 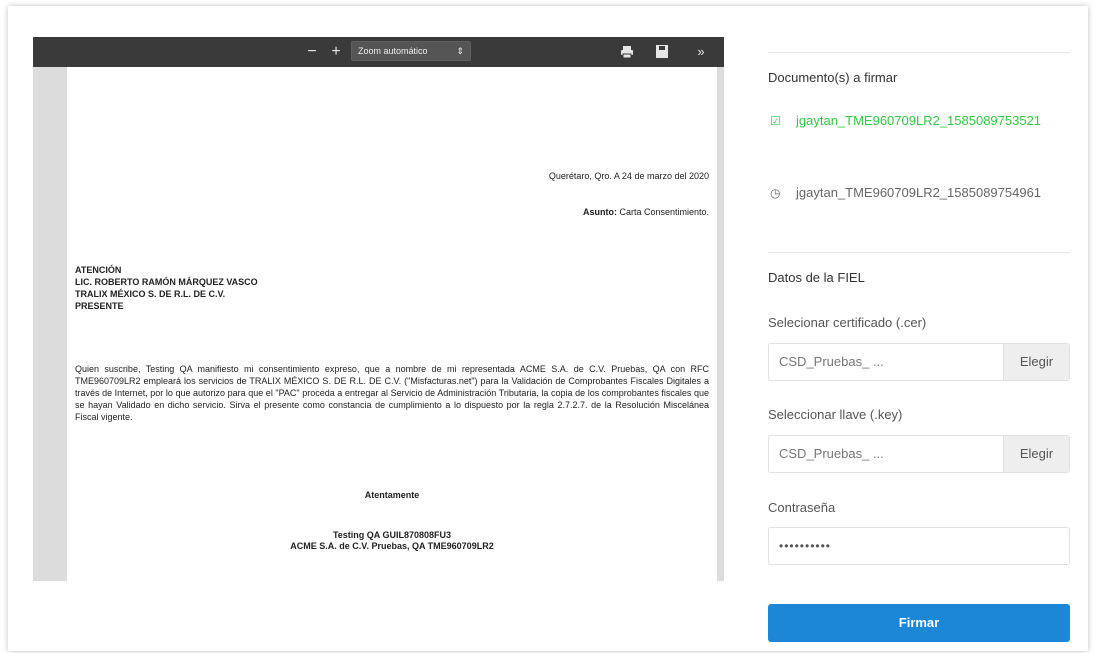 I want to click on zoom-out-button: −, so click(x=312, y=52).